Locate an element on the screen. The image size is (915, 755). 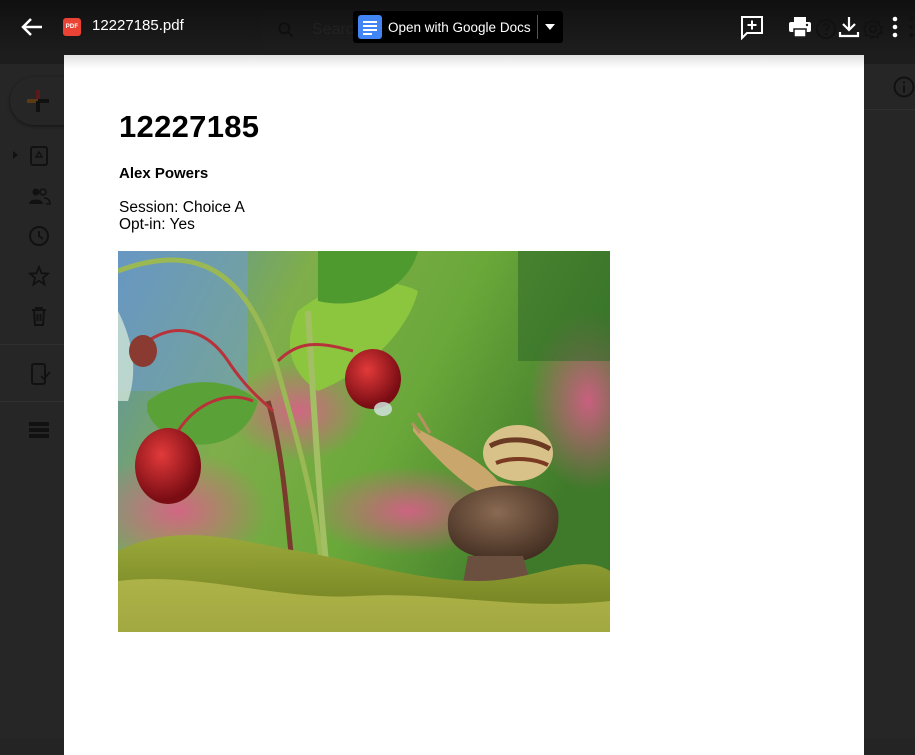
starred-icon is located at coordinates (39, 275).